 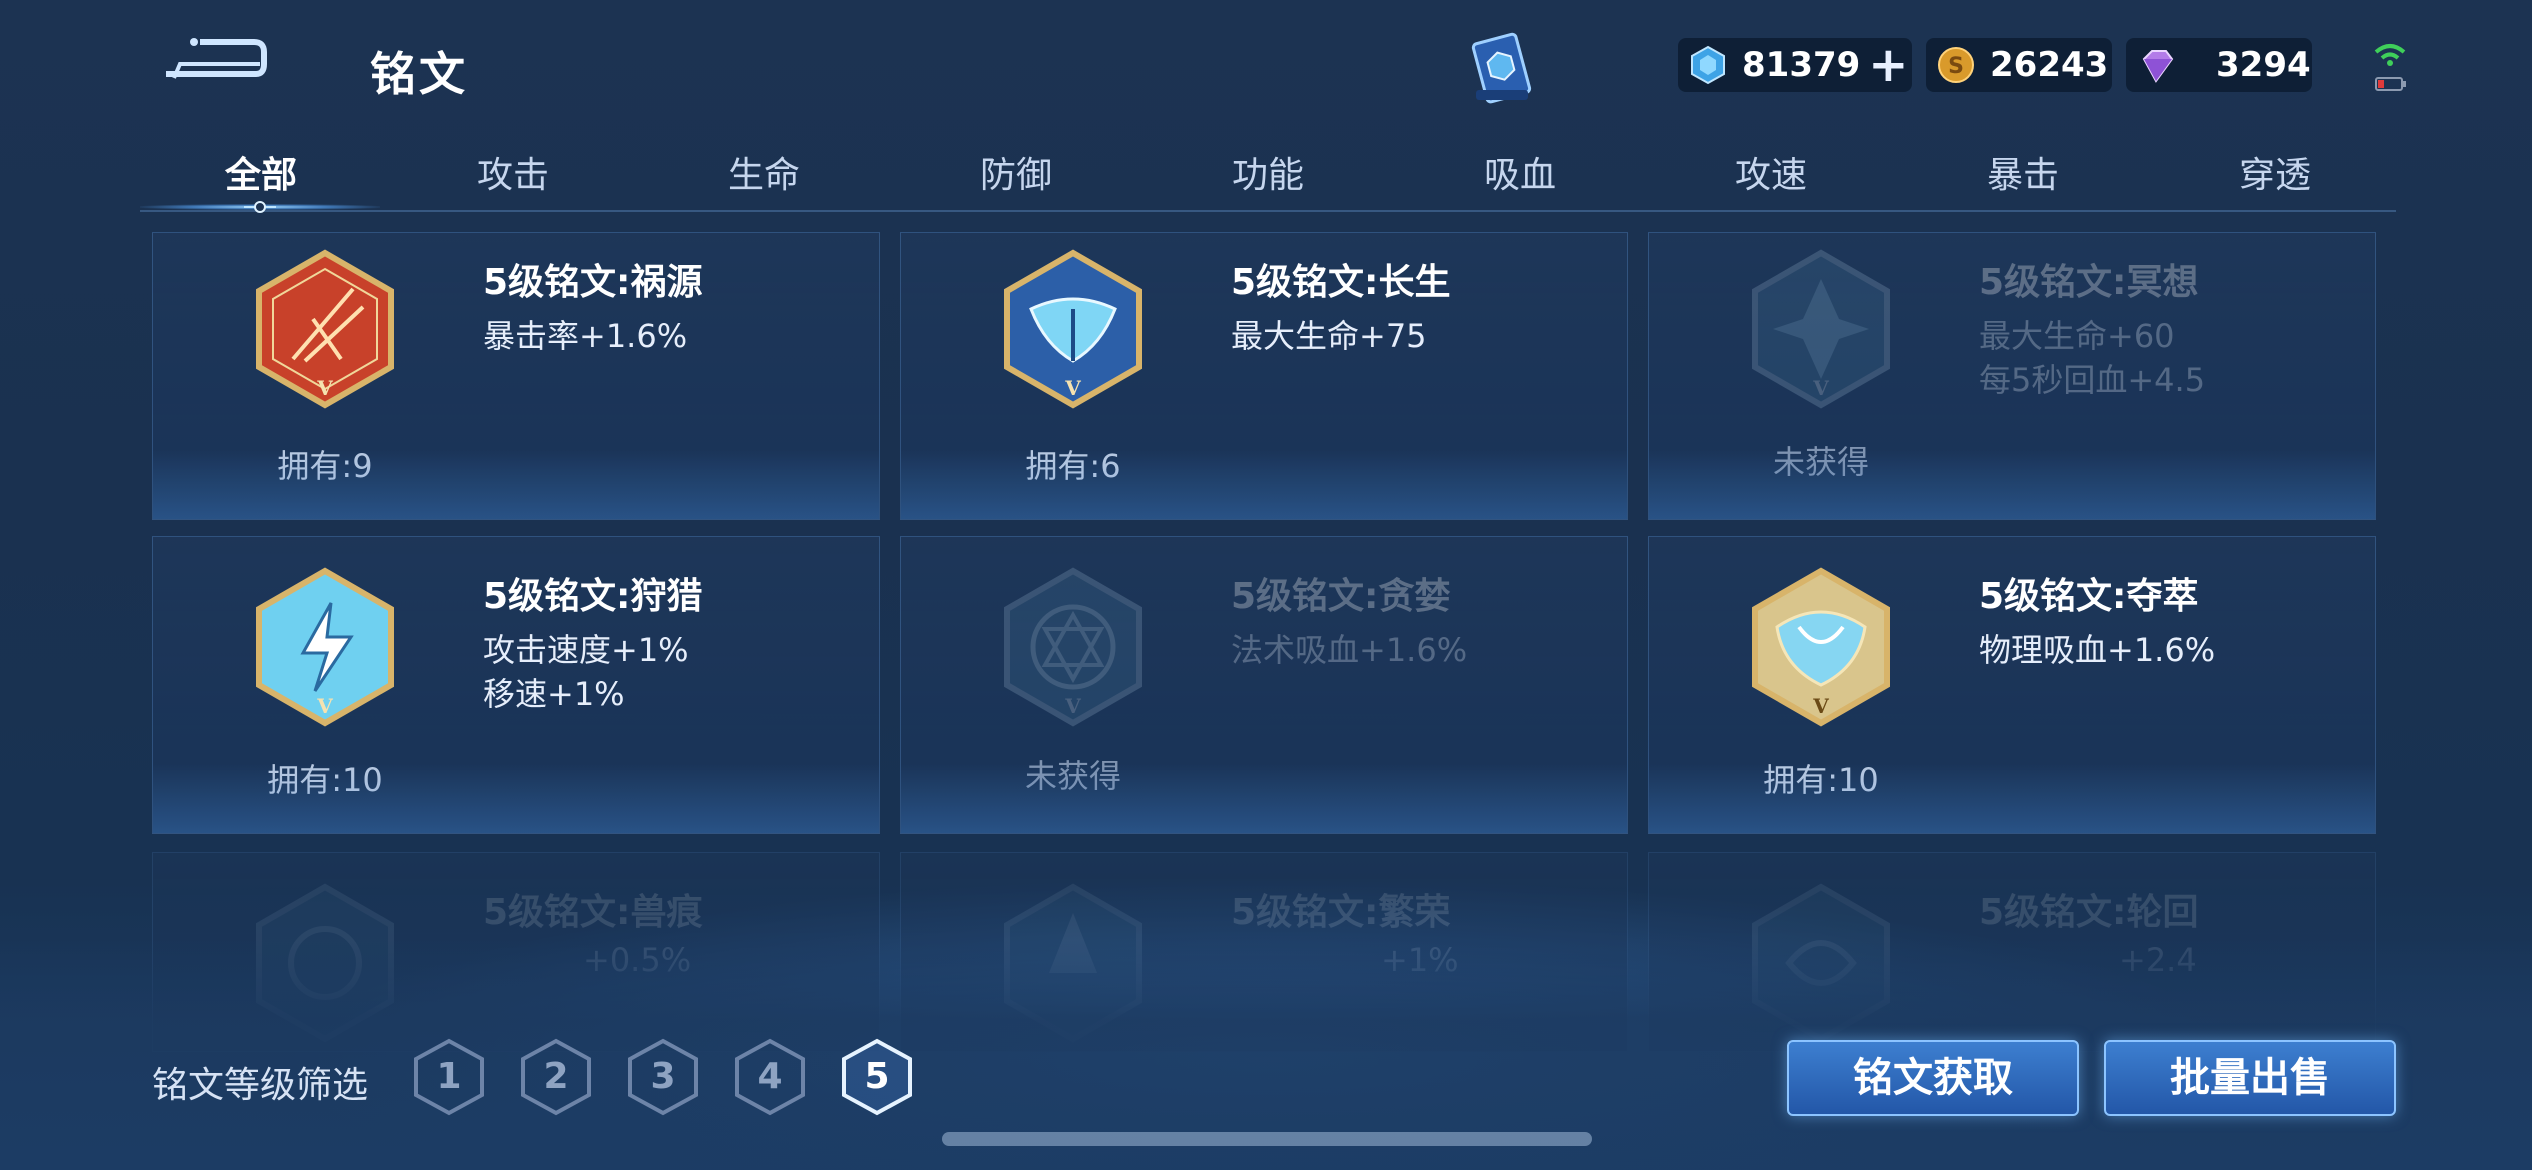 I want to click on rune-card-mingxiang: V 5级铭文:冥想 最大生命+60 每5秒回血+4.5 未获得, so click(x=2012, y=376).